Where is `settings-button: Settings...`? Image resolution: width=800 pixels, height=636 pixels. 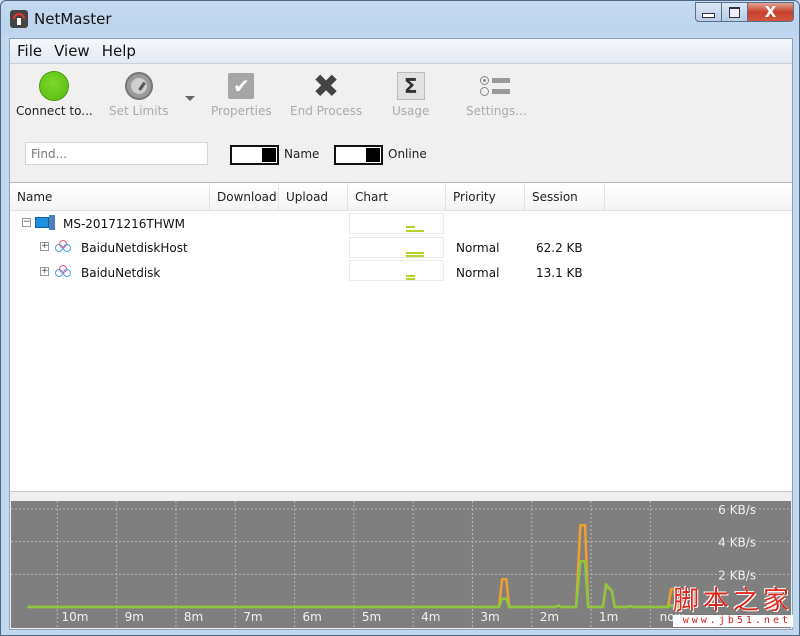 settings-button: Settings... is located at coordinates (496, 94).